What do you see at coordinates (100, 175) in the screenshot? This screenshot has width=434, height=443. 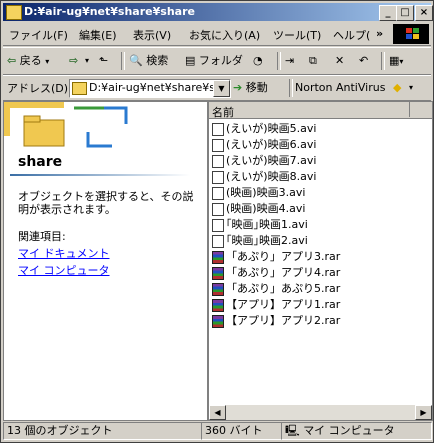 I see `heading-divider` at bounding box center [100, 175].